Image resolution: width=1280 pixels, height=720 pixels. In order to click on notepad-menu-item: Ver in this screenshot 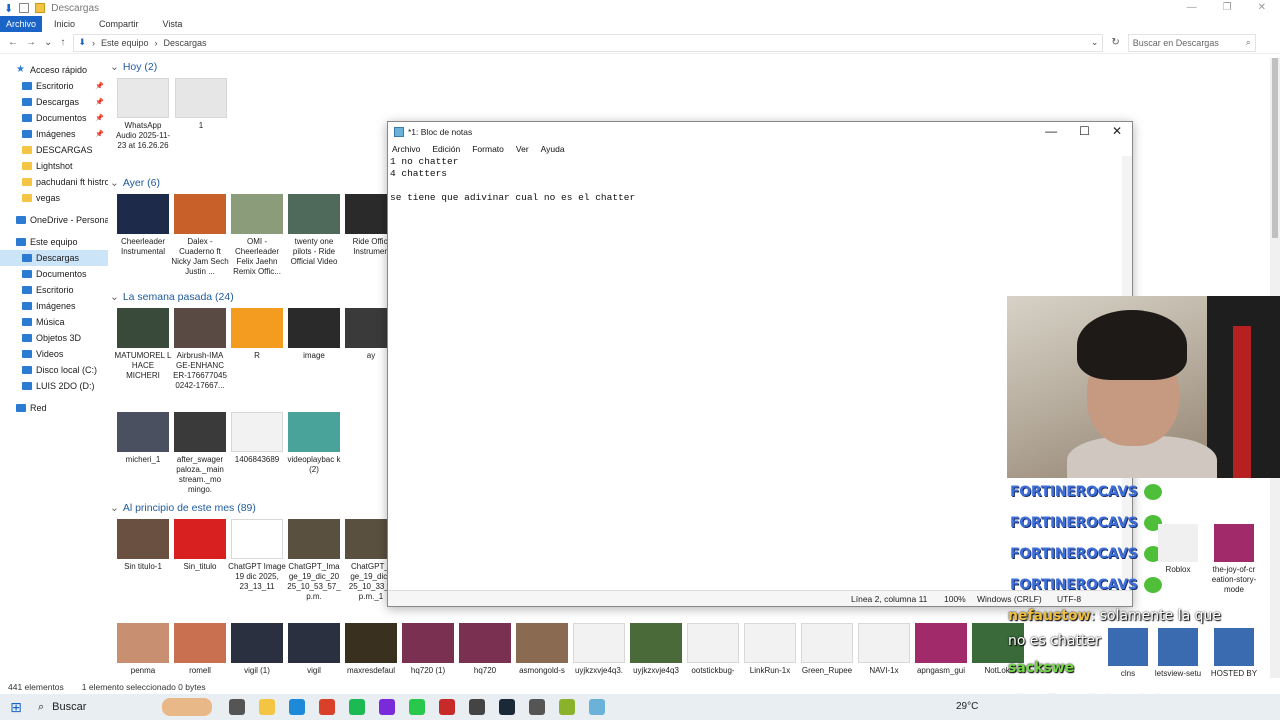, I will do `click(522, 149)`.